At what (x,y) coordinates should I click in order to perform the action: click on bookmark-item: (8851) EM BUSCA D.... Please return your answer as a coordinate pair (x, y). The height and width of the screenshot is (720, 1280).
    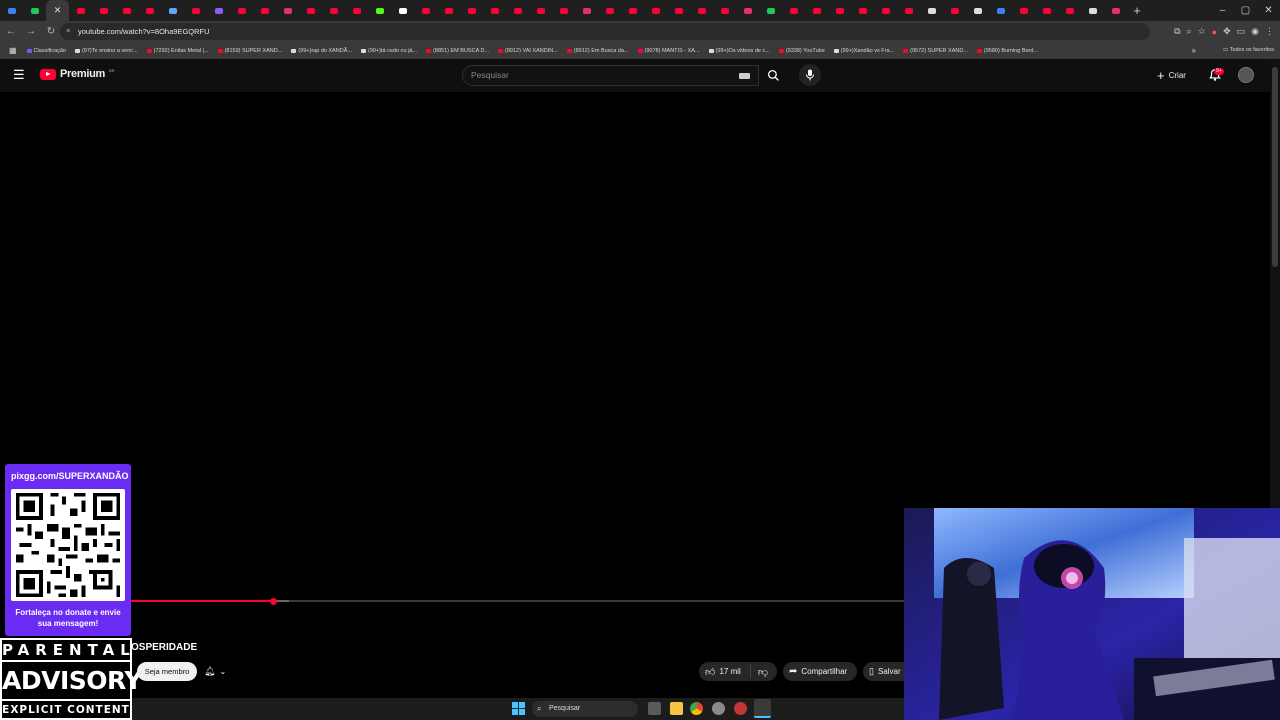
    Looking at the image, I should click on (457, 51).